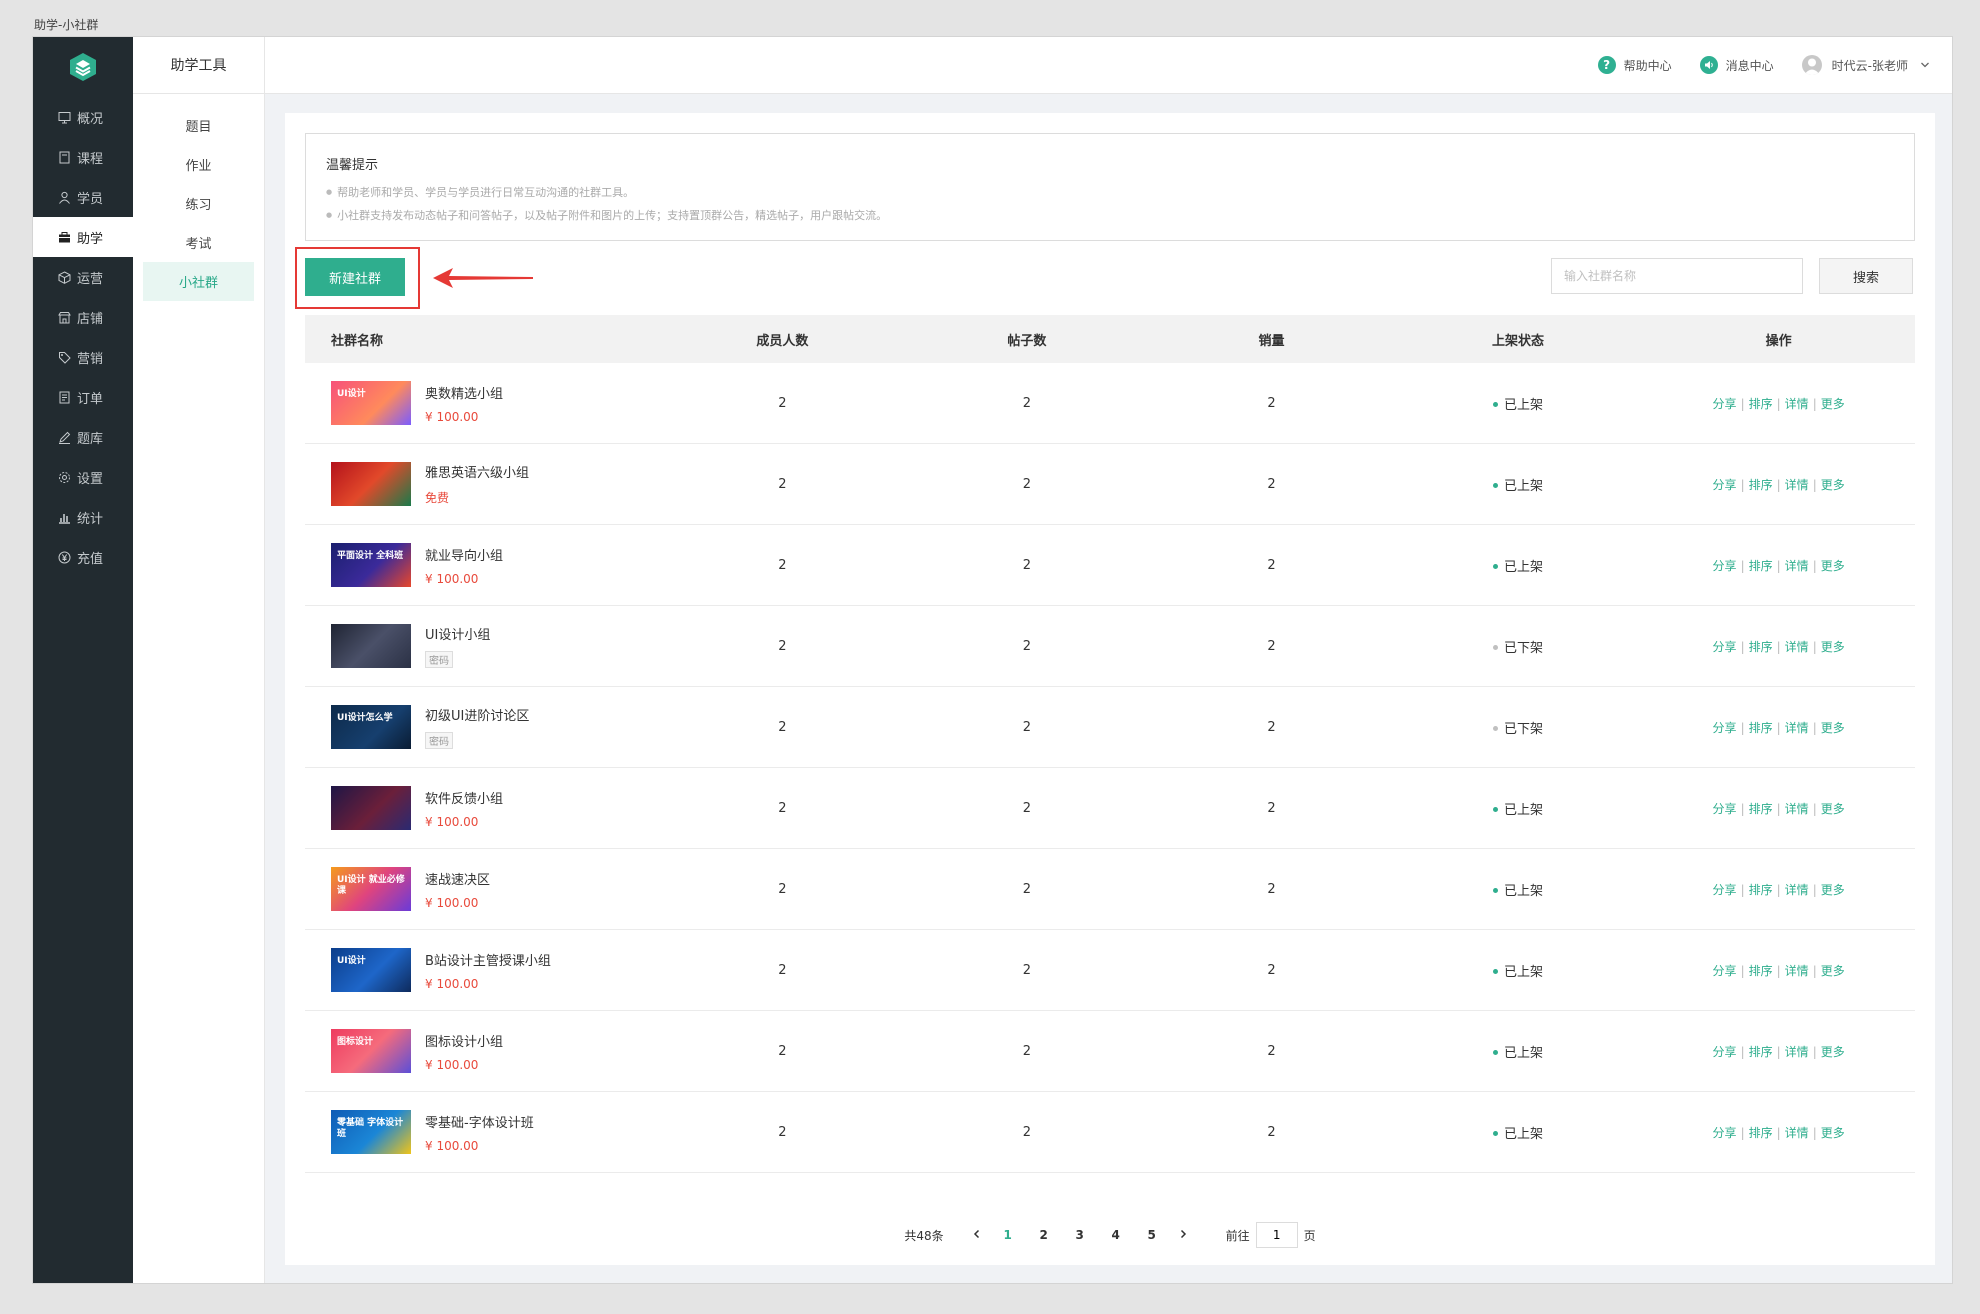 This screenshot has width=1980, height=1314. What do you see at coordinates (83, 397) in the screenshot?
I see `sidebar-item: 订单` at bounding box center [83, 397].